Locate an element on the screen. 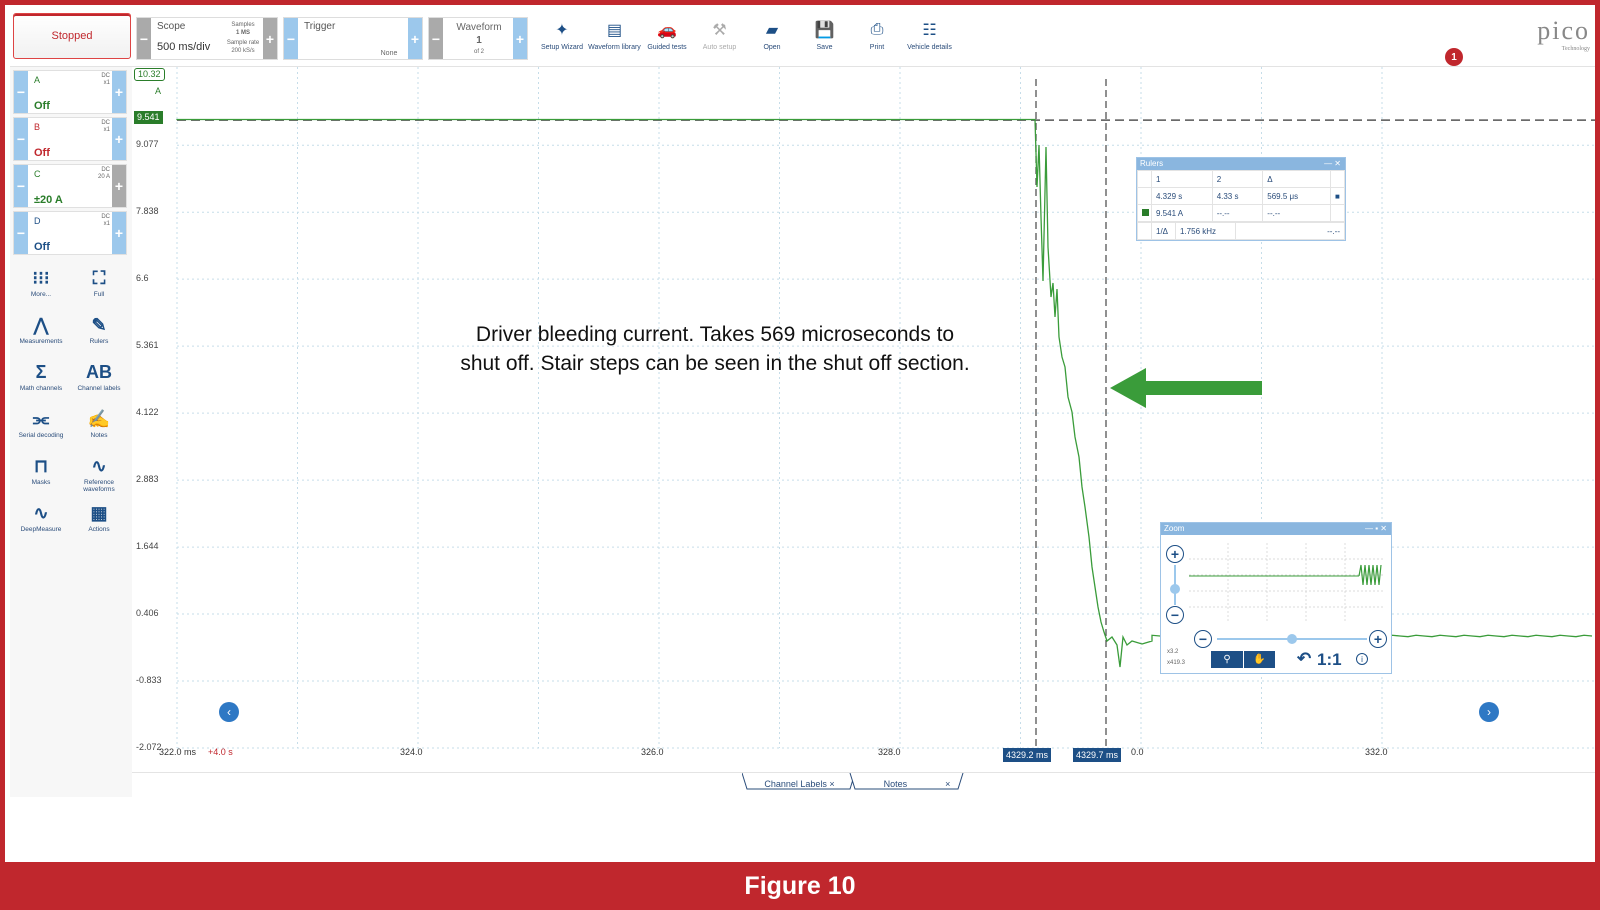 Image resolution: width=1600 pixels, height=910 pixels. scroll-left-button: ‹ is located at coordinates (229, 712).